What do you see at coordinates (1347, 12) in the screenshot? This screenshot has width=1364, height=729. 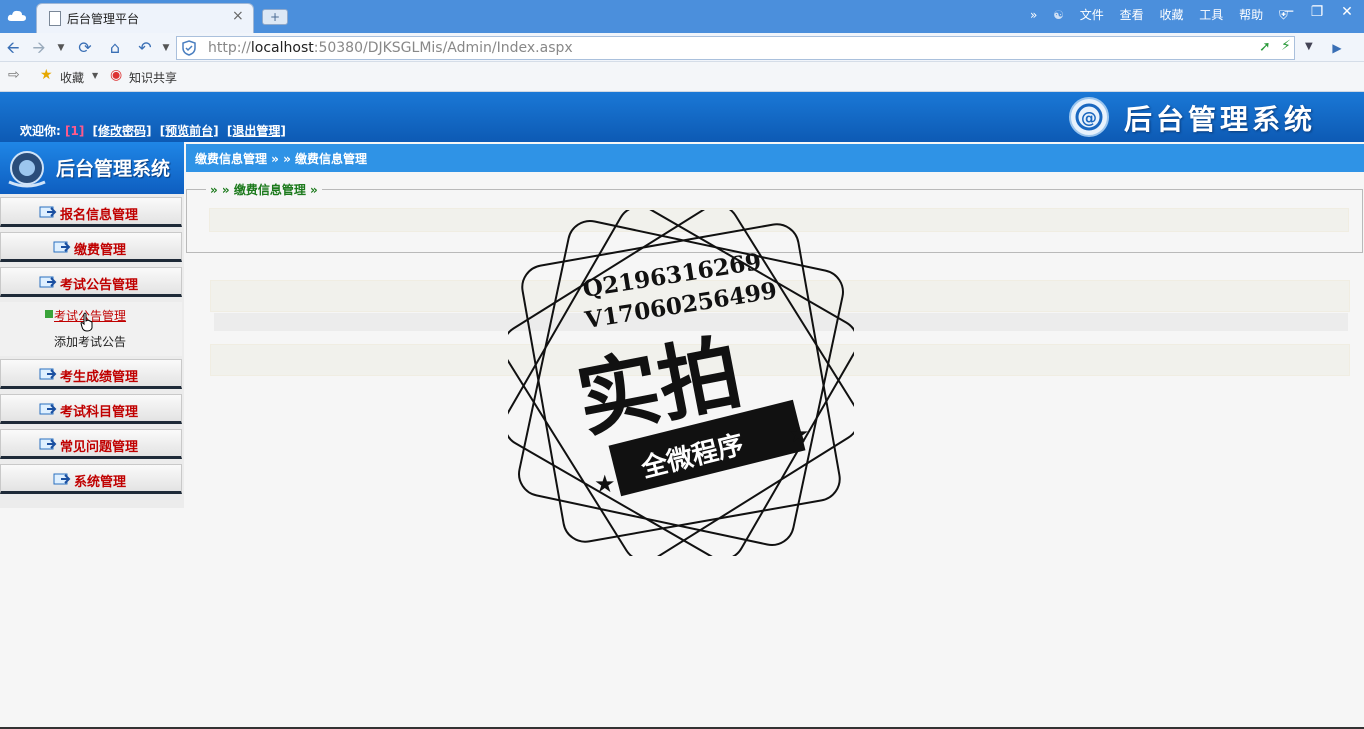 I see `close-window-button: ✕` at bounding box center [1347, 12].